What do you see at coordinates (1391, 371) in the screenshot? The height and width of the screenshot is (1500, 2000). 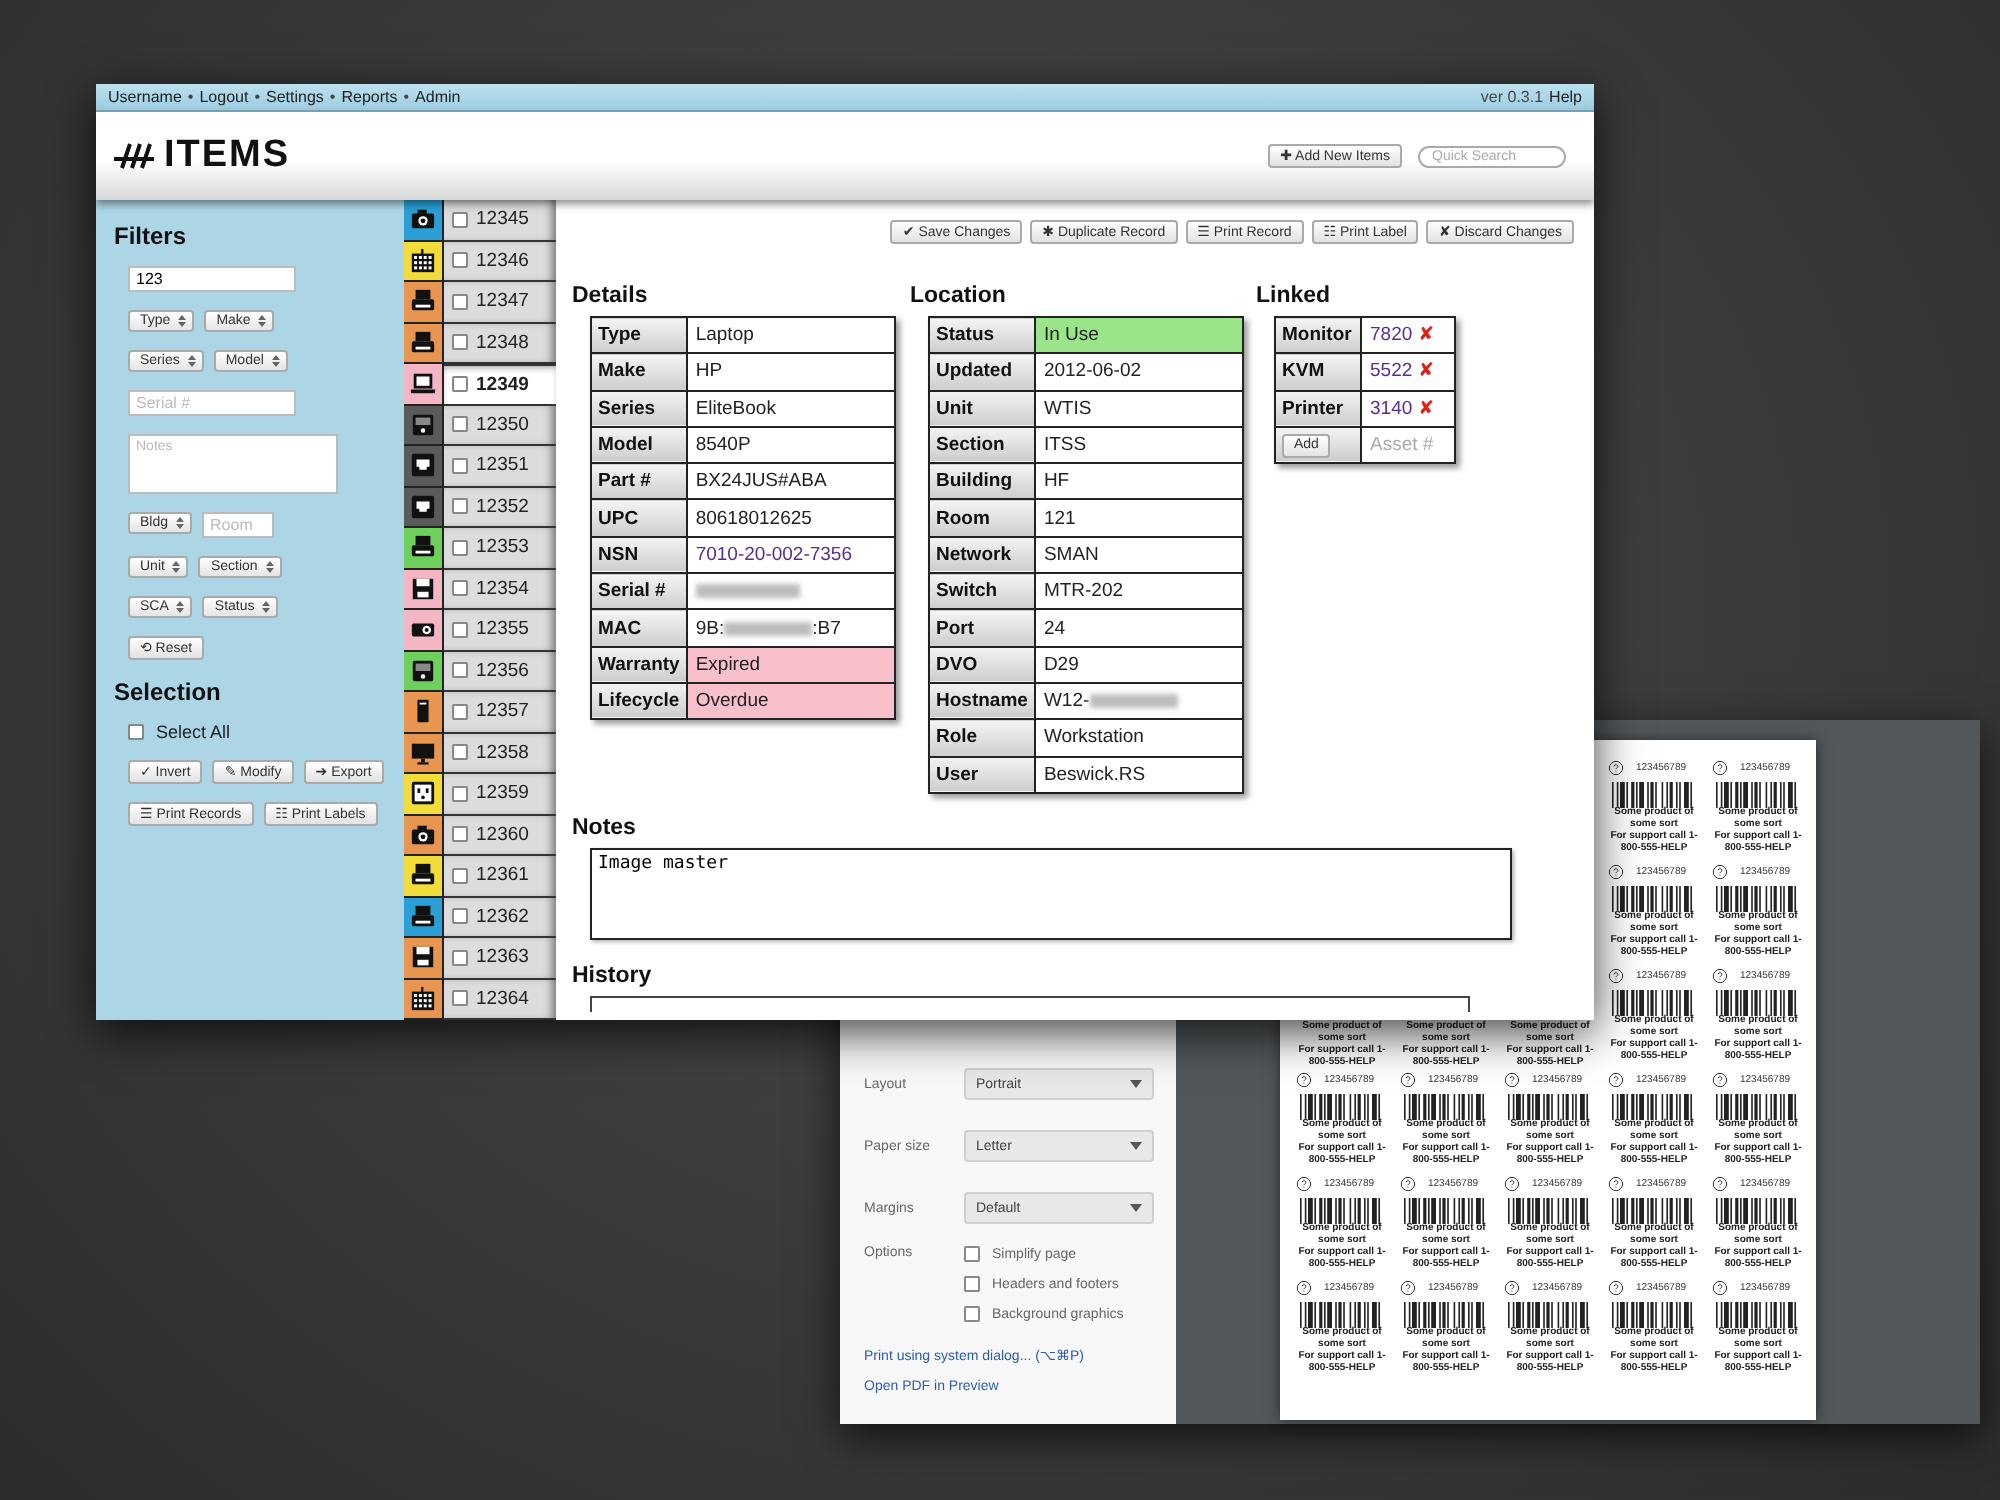 I see `asset-link: 5522` at bounding box center [1391, 371].